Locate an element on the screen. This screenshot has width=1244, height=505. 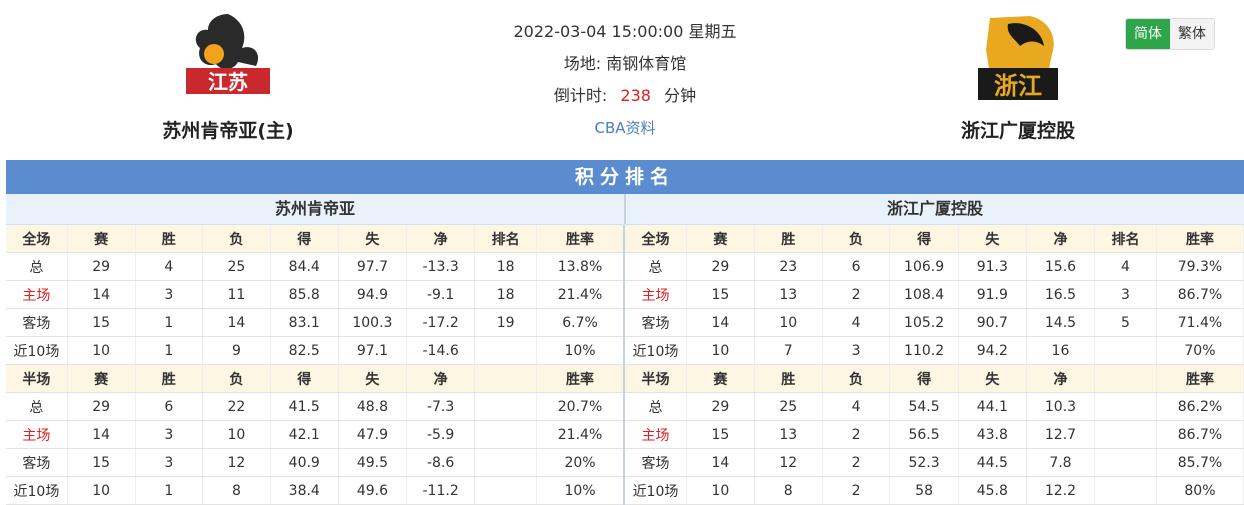
table-cell: 客场 is located at coordinates (656, 462).